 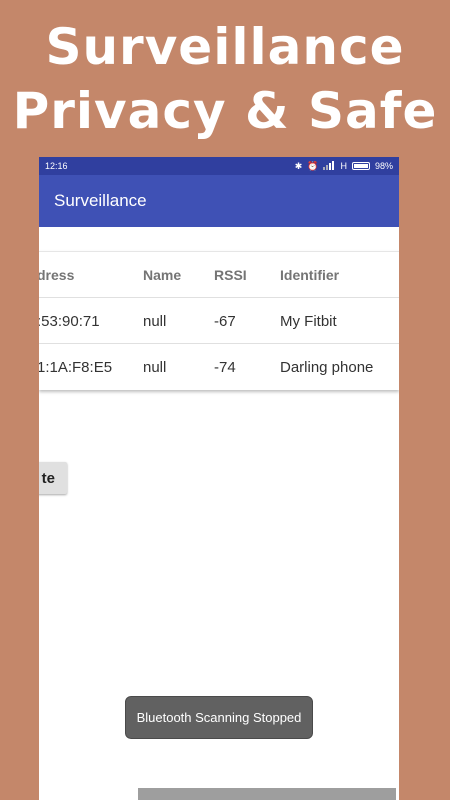 I want to click on table-header-row: dress Name RSSI Identifier, so click(x=219, y=275).